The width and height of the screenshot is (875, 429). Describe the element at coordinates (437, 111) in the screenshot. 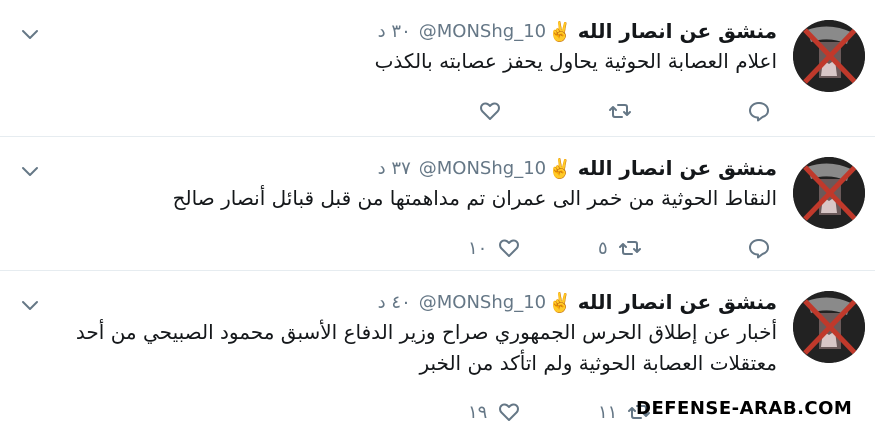

I see `tweet-actions` at that location.